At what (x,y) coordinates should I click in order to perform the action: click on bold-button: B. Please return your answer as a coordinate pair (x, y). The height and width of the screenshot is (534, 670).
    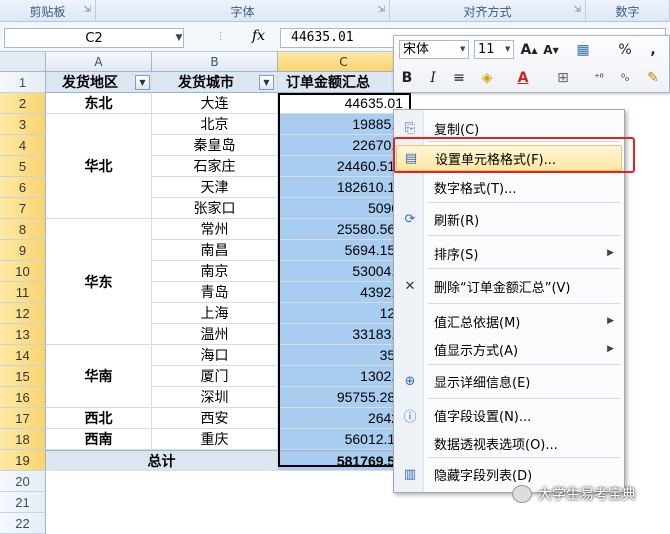
    Looking at the image, I should click on (407, 78).